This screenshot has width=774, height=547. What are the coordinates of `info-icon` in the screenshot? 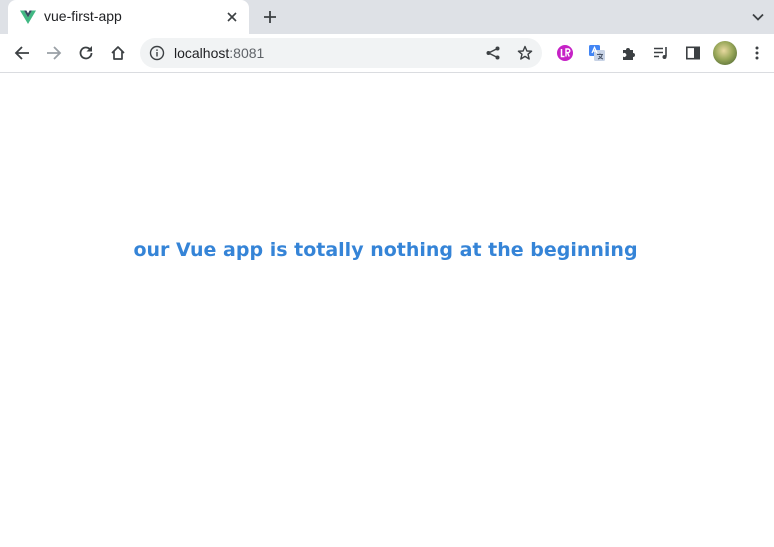 It's located at (157, 53).